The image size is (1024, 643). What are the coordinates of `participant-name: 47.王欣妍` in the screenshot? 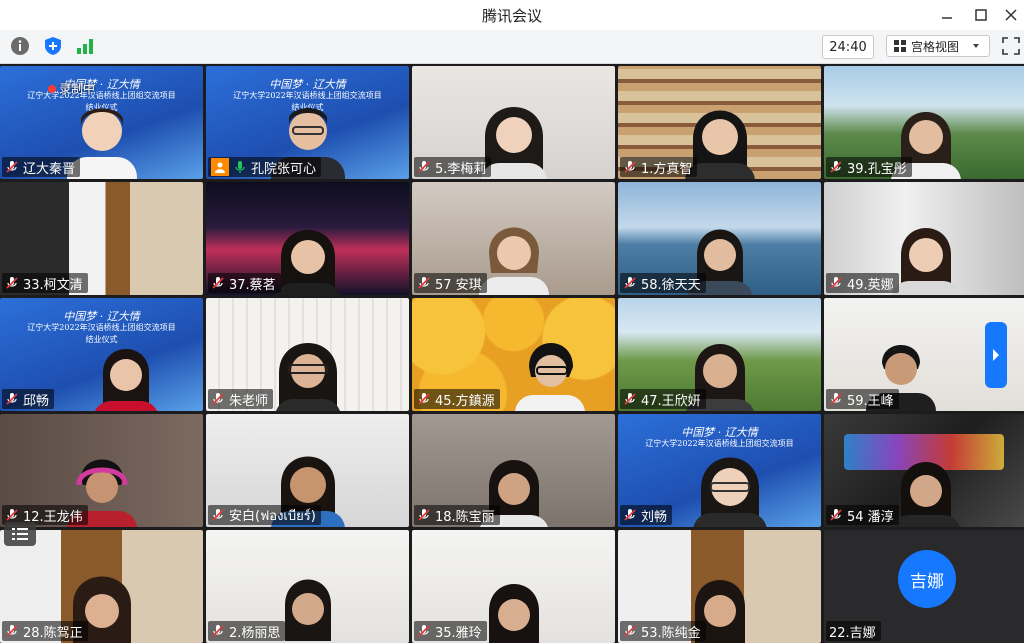 It's located at (663, 399).